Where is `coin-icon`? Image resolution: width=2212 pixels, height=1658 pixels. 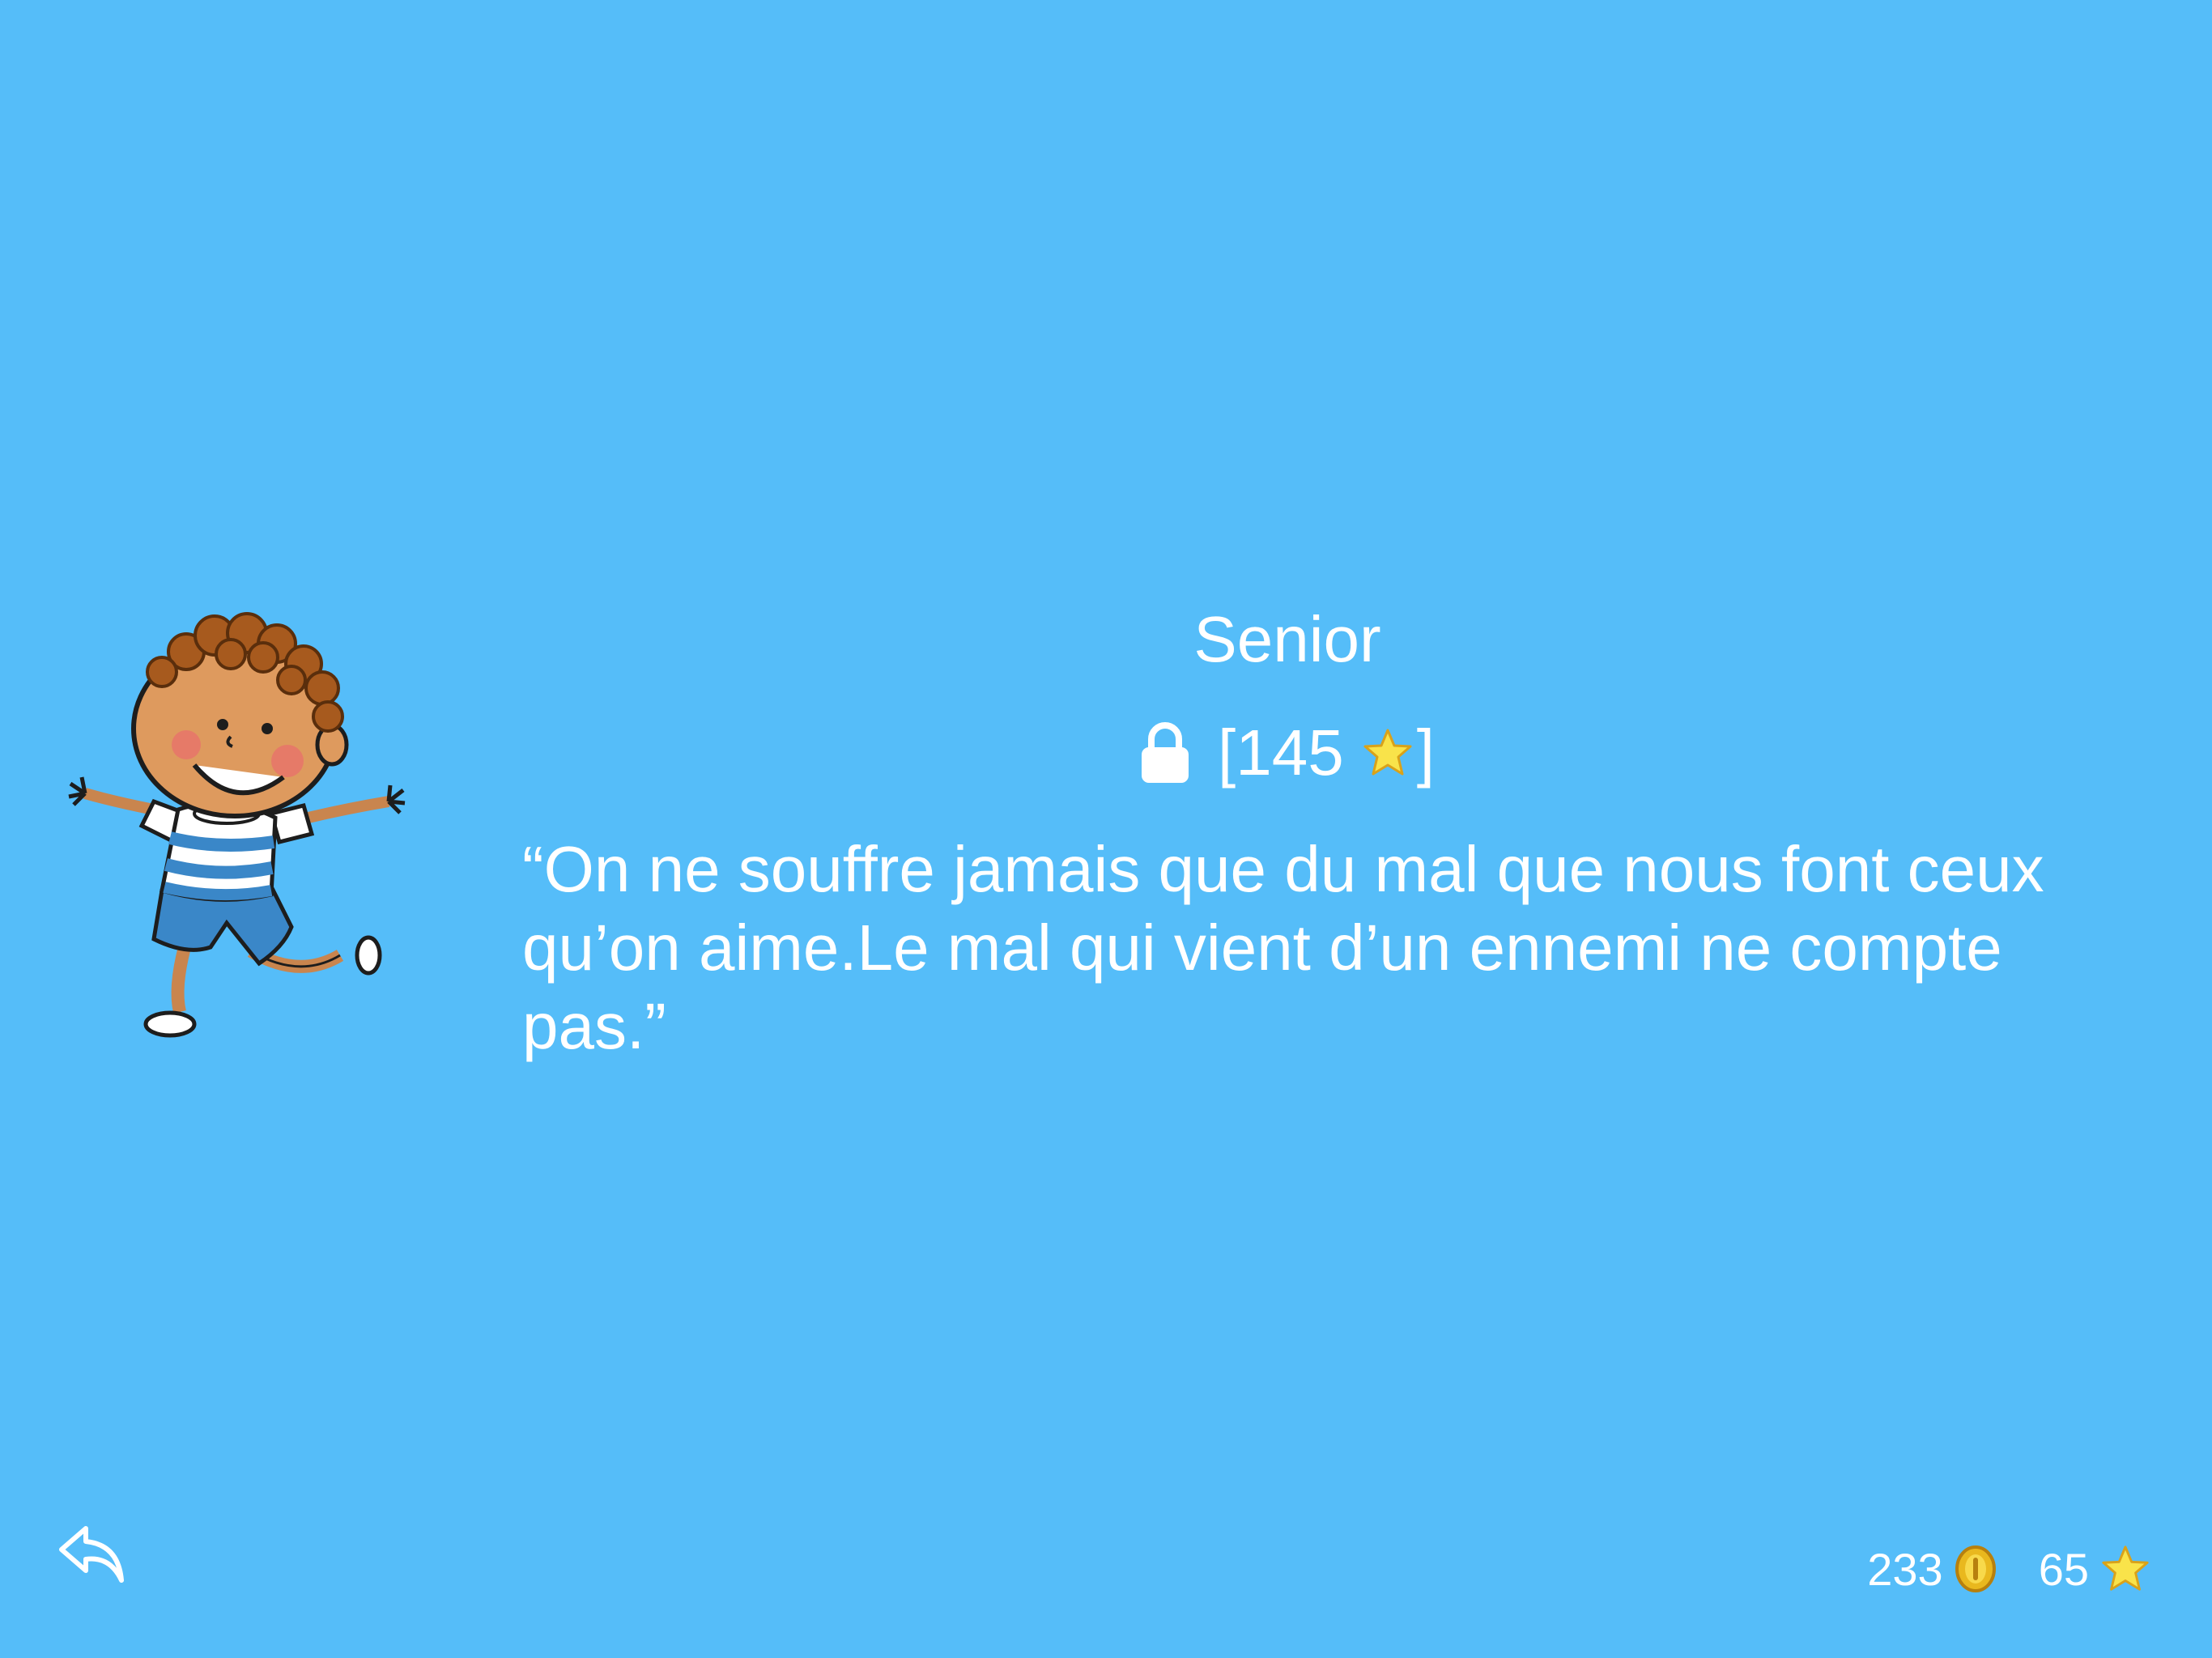 coin-icon is located at coordinates (1976, 1568).